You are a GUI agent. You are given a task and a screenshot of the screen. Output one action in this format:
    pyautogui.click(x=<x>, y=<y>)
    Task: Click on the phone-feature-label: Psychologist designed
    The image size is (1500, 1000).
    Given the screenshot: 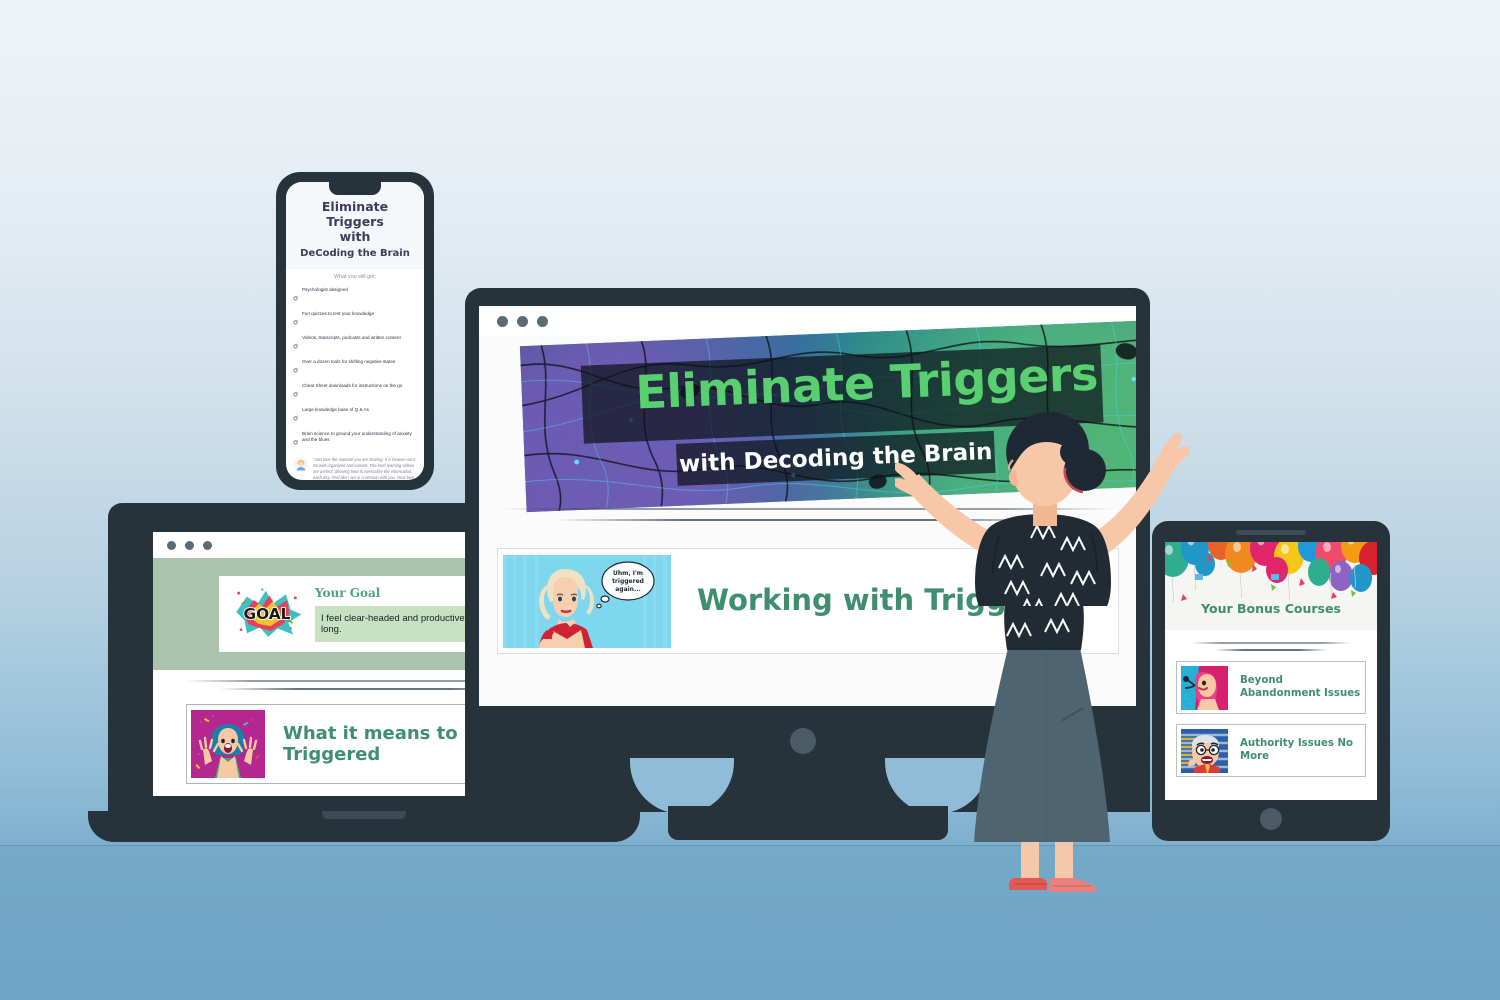 What is the action you would take?
    pyautogui.click(x=325, y=290)
    